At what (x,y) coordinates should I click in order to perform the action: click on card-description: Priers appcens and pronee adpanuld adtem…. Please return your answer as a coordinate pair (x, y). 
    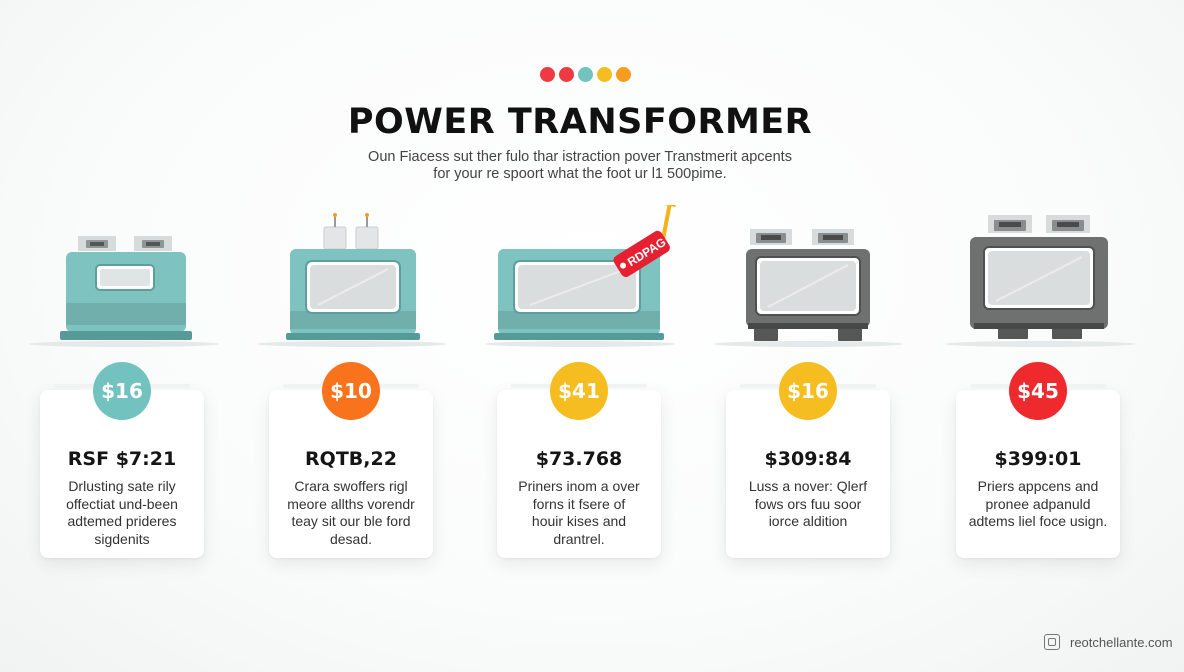
    Looking at the image, I should click on (1038, 504).